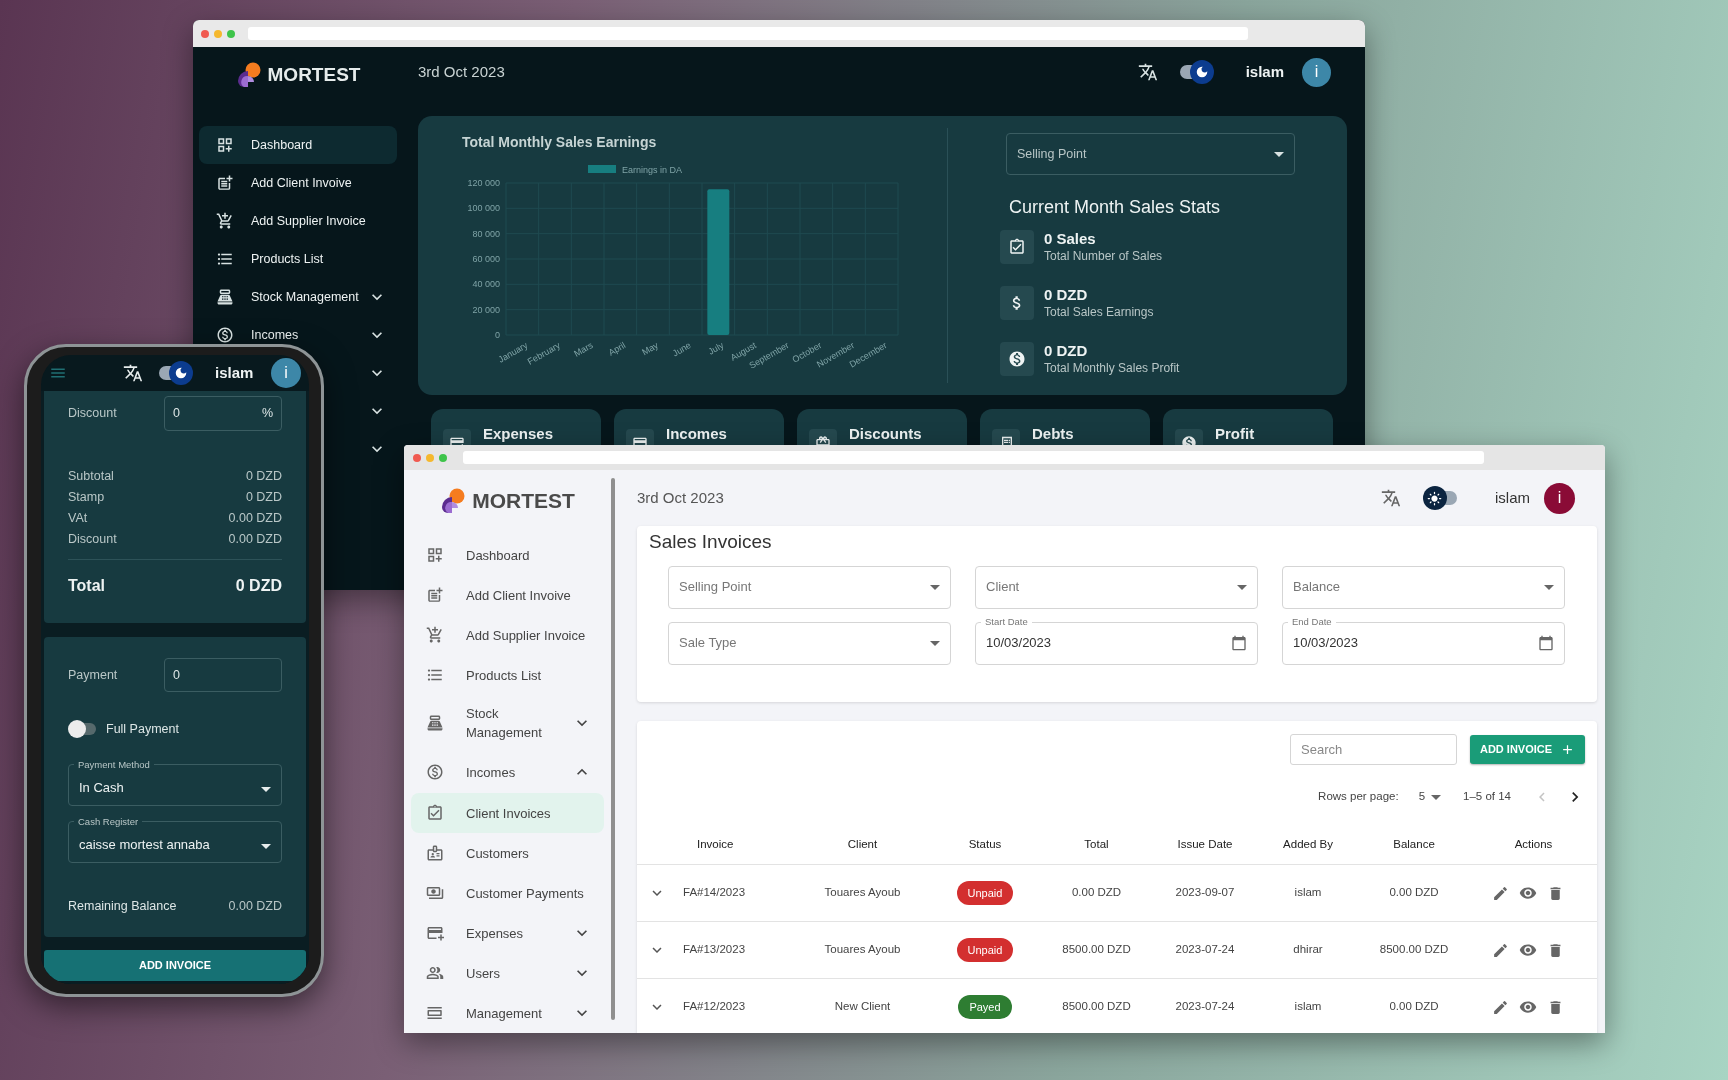 Image resolution: width=1728 pixels, height=1080 pixels. I want to click on search-field: Search, so click(1373, 749).